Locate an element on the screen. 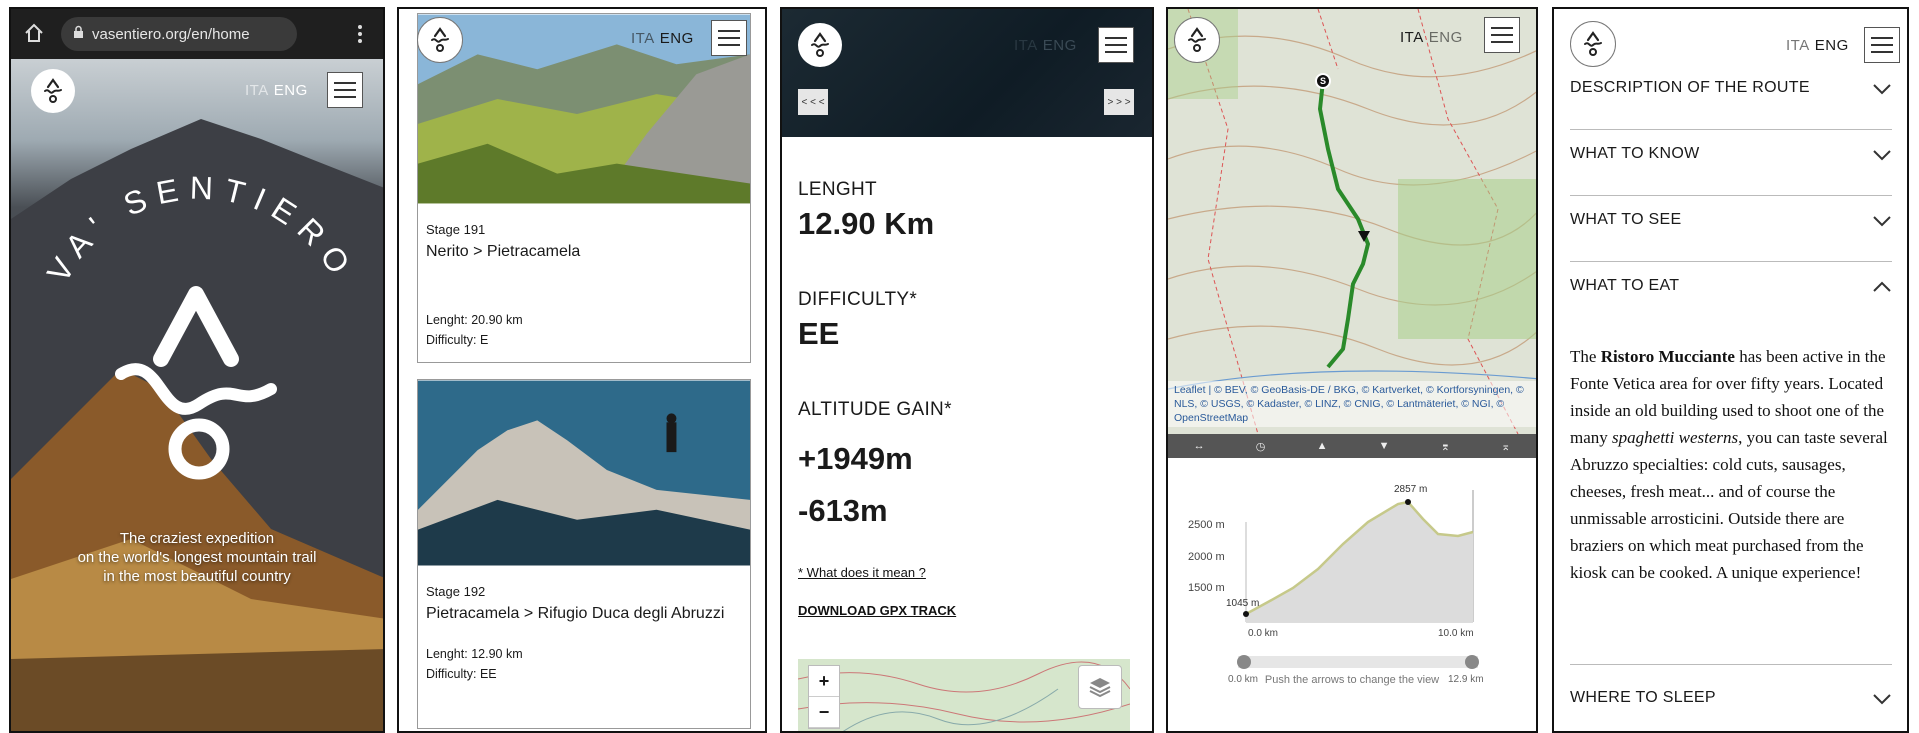 The image size is (1919, 733). clock-icon: ◷ is located at coordinates (1261, 446).